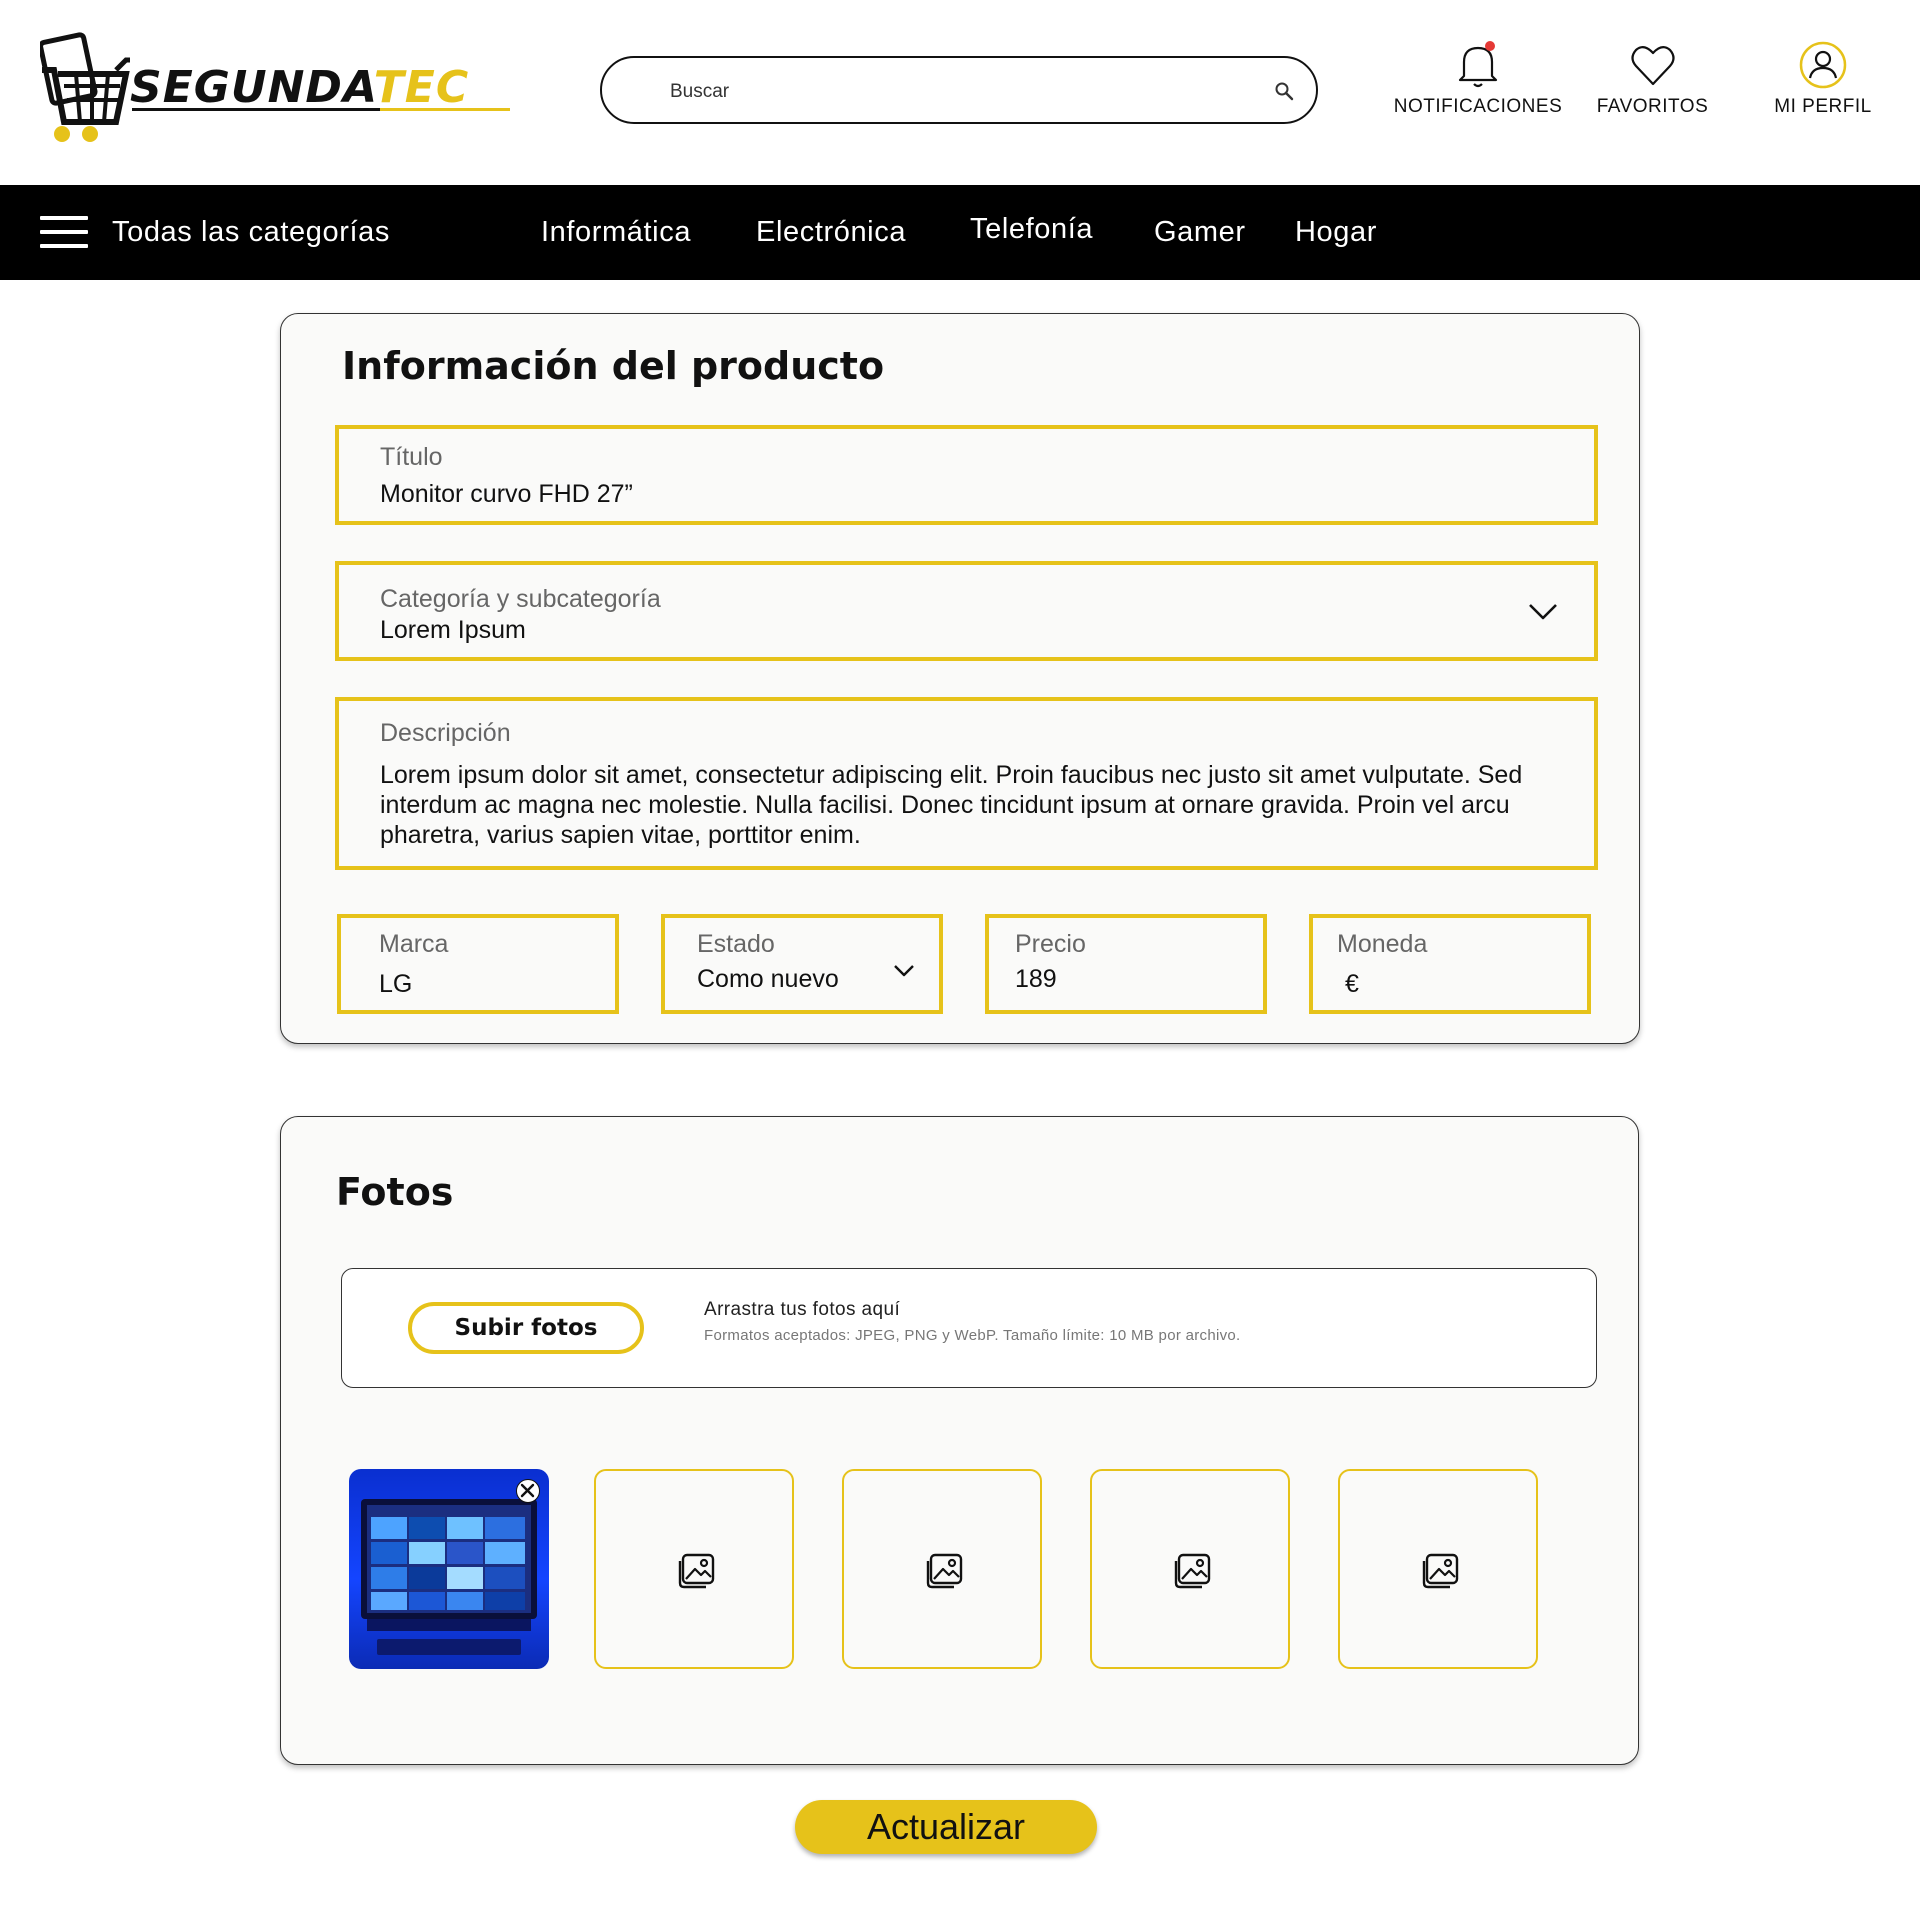 Image resolution: width=1920 pixels, height=1913 pixels. What do you see at coordinates (1652, 106) in the screenshot?
I see `favorites-label: FAVORITOS` at bounding box center [1652, 106].